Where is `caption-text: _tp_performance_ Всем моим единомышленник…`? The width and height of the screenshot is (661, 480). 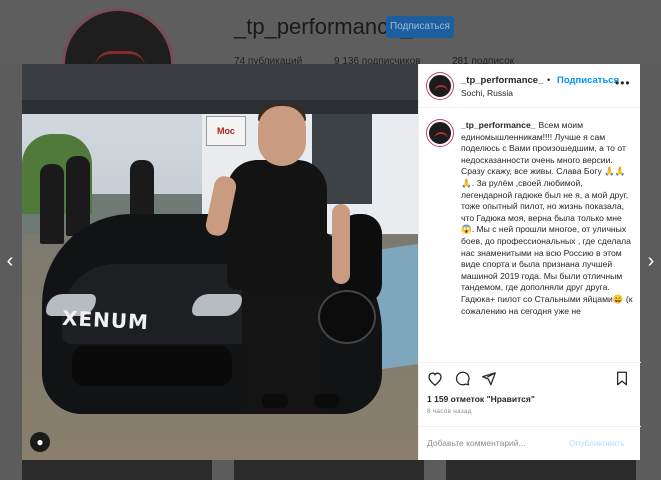 caption-text: _tp_performance_ Всем моим единомышленник… is located at coordinates (547, 143).